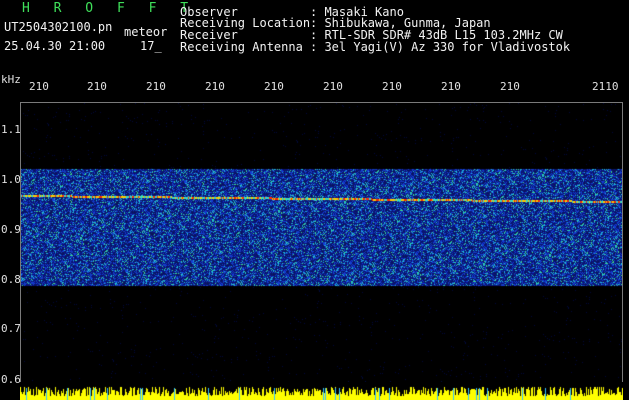 This screenshot has width=629, height=400. Describe the element at coordinates (440, 47) in the screenshot. I see `info-value: : 3el Yagi(V) Az 330 for Vladivostok` at that location.